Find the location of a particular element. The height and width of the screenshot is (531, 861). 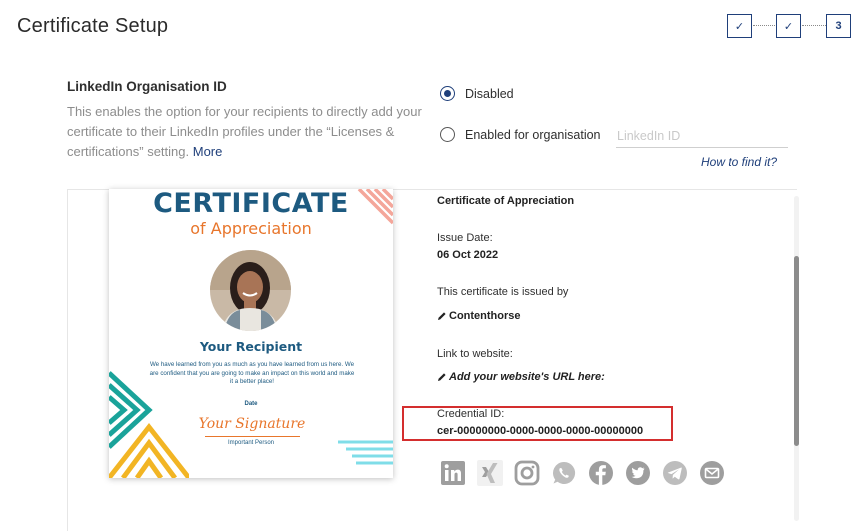

step-2-done: ✓ is located at coordinates (788, 26).